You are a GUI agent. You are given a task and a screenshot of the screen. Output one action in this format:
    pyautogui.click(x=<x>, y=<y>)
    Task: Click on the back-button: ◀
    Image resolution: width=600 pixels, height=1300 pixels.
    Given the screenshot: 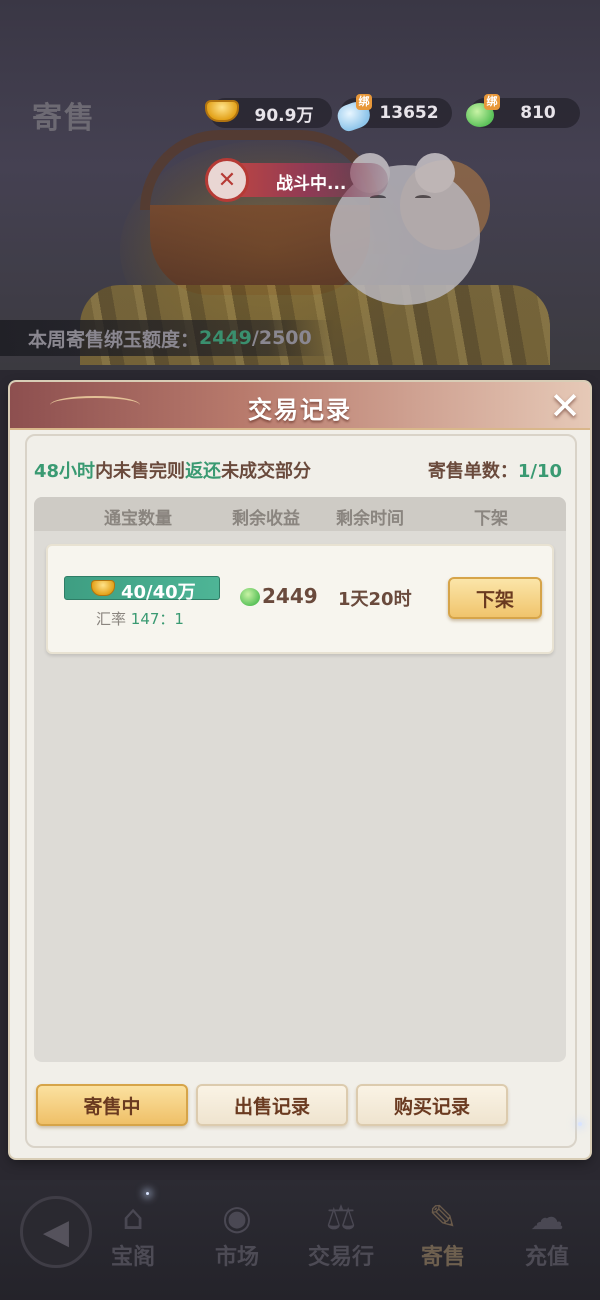 What is the action you would take?
    pyautogui.click(x=56, y=1232)
    